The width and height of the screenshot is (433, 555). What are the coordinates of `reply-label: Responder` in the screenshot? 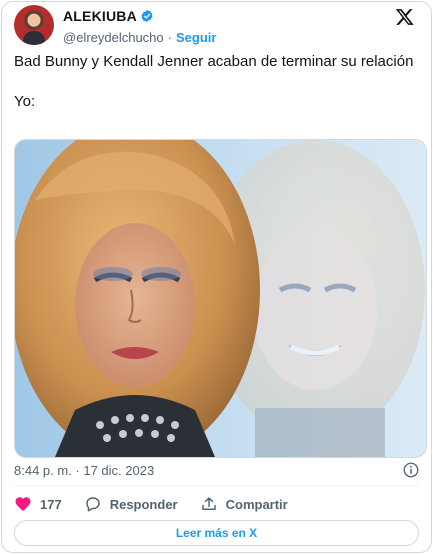 It's located at (143, 504).